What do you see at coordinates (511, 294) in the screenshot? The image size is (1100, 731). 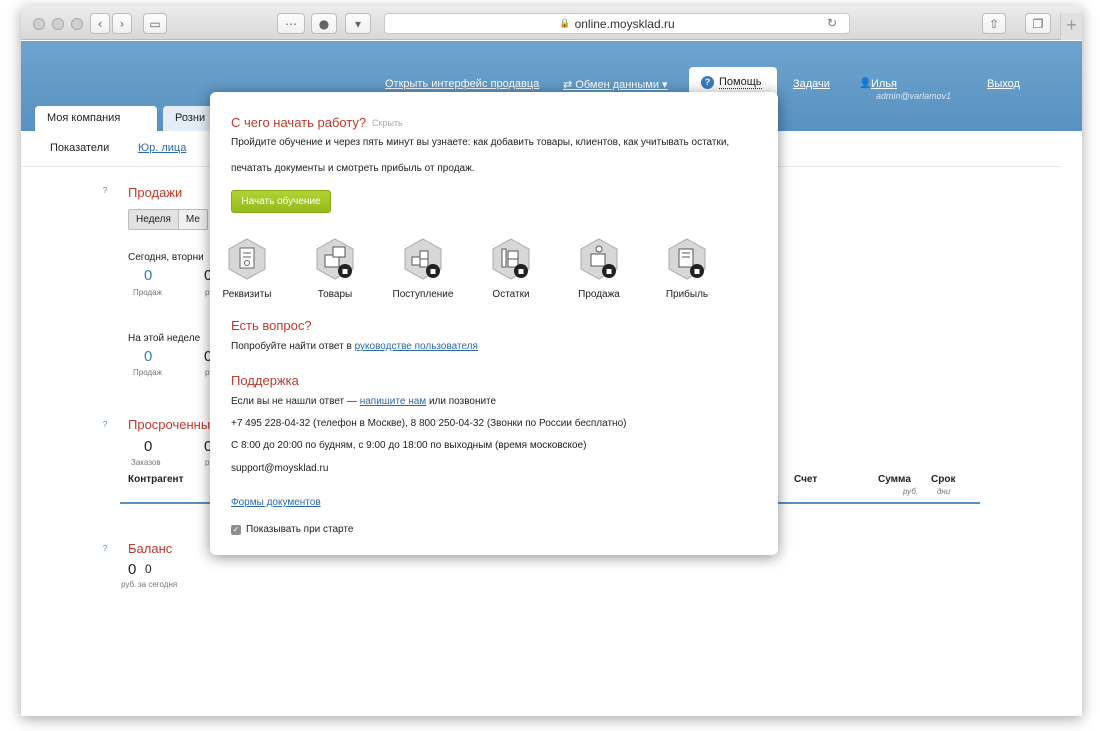 I see `step-label: Остатки` at bounding box center [511, 294].